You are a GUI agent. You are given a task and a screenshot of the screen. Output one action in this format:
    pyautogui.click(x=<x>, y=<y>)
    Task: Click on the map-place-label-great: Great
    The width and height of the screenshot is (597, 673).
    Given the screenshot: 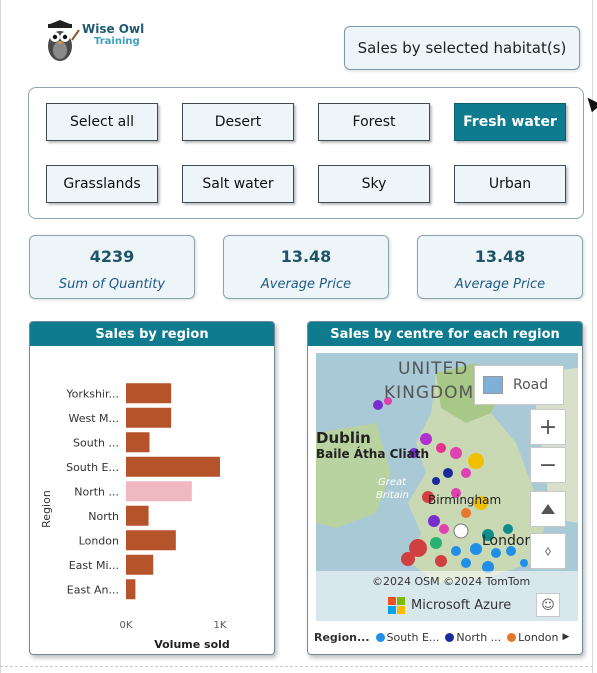 What is the action you would take?
    pyautogui.click(x=392, y=482)
    